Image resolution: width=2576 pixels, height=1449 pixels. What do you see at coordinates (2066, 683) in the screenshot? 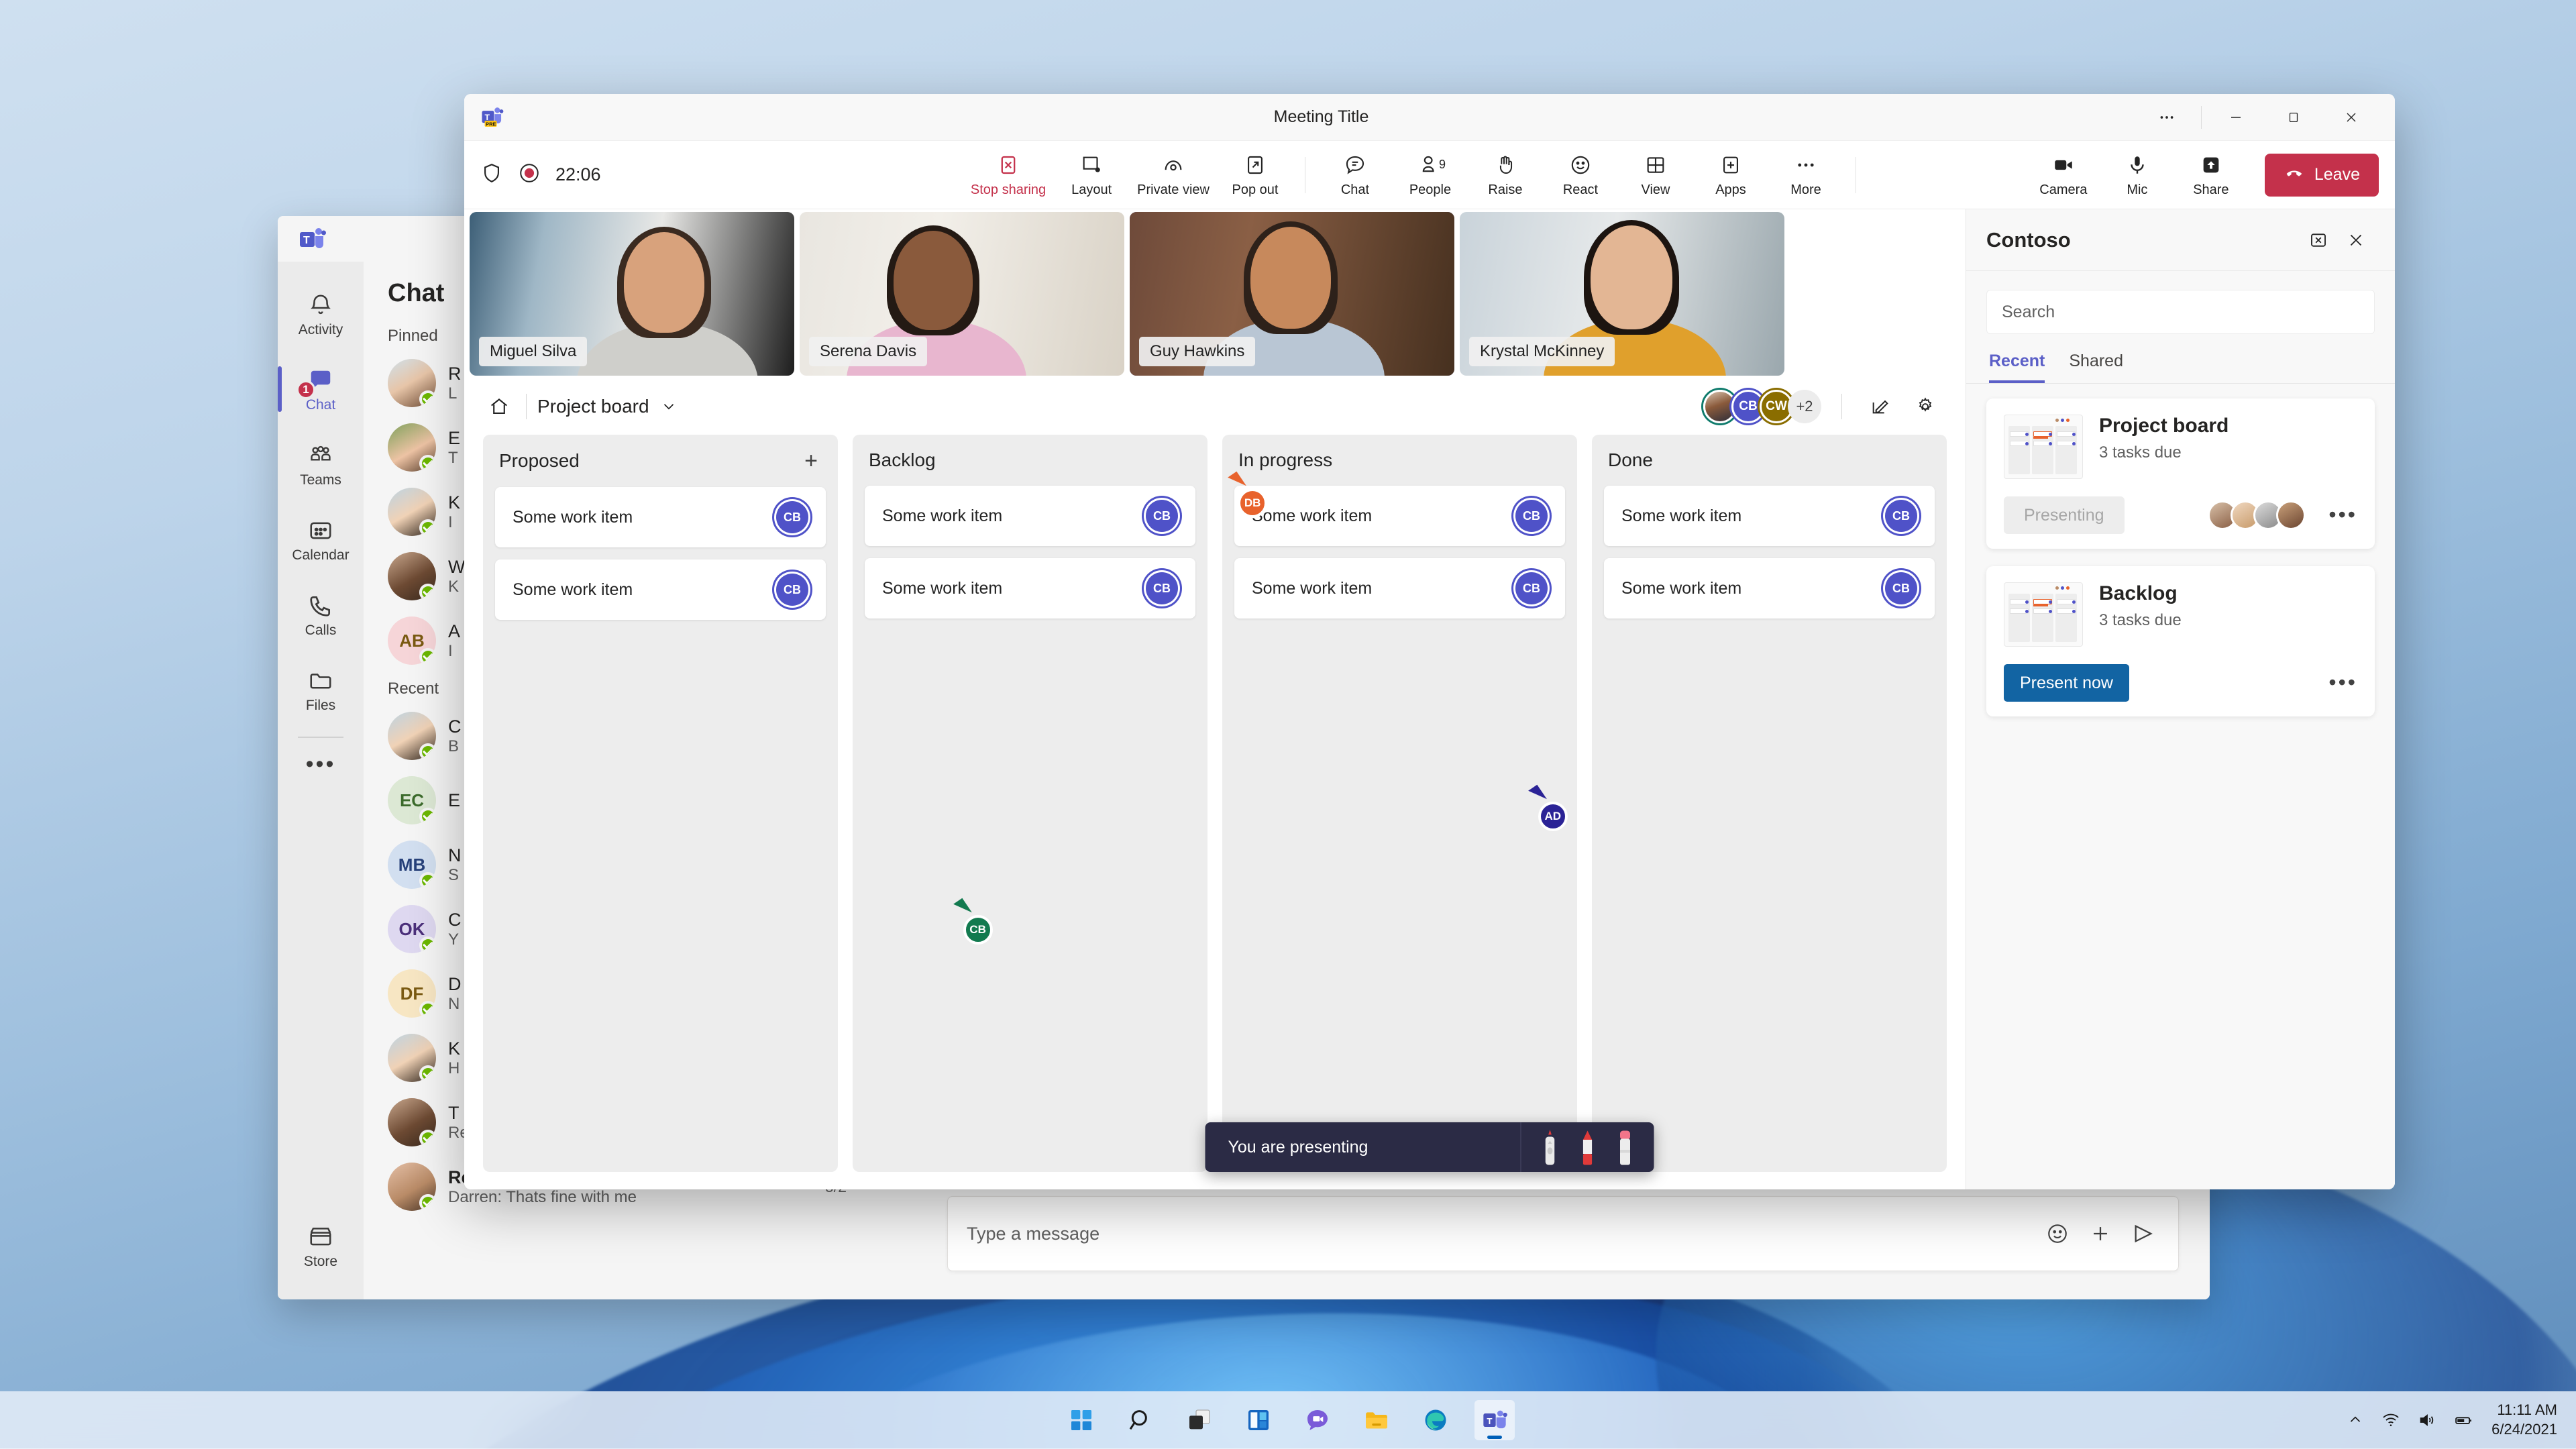
I see `present-now-button: Present now` at bounding box center [2066, 683].